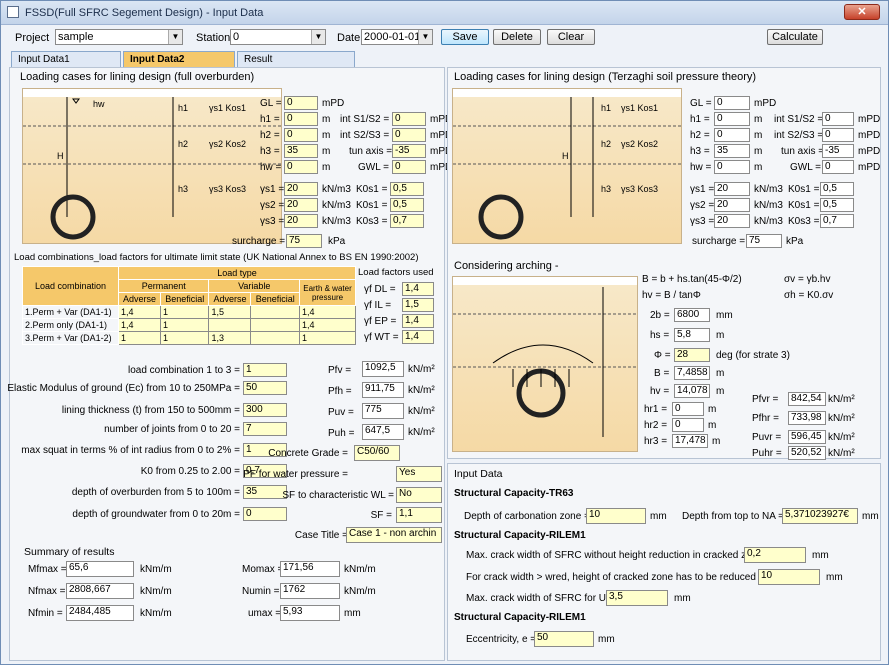 Image resolution: width=889 pixels, height=665 pixels. What do you see at coordinates (265, 370) in the screenshot?
I see `load-combination-input: 1` at bounding box center [265, 370].